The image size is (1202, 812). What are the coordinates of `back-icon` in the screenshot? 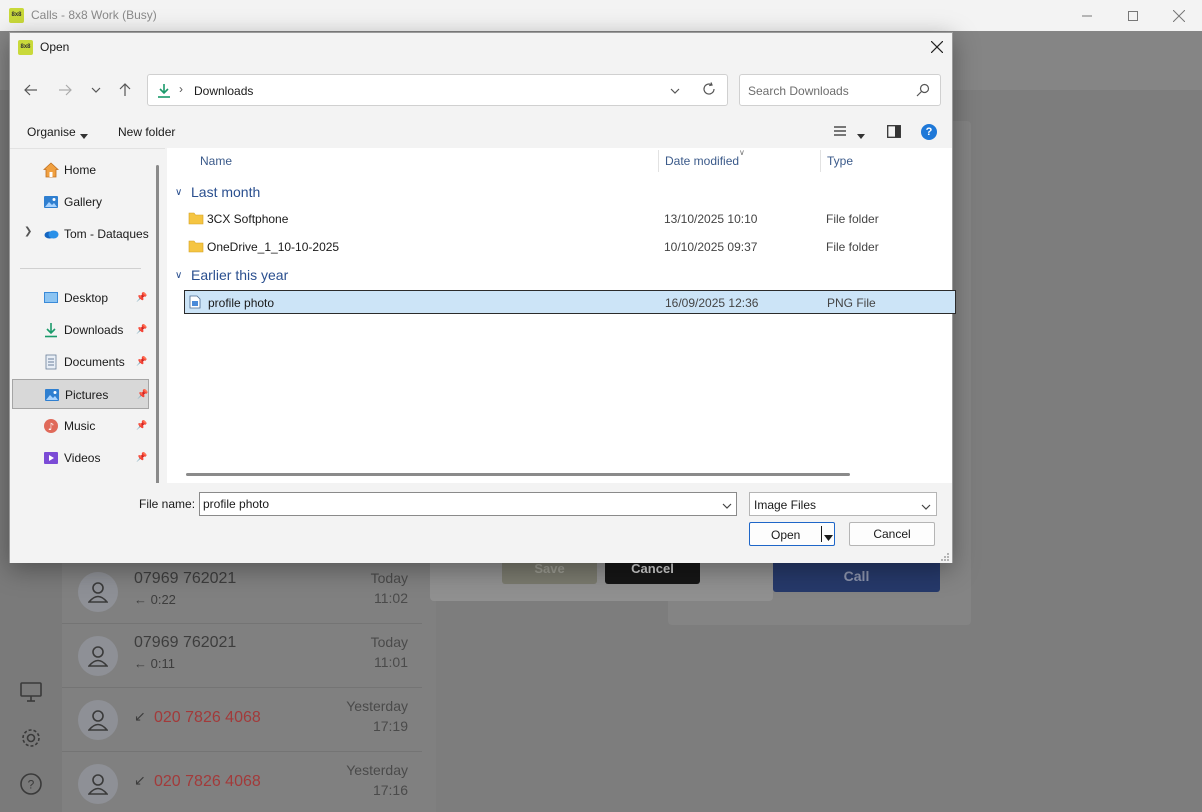 It's located at (31, 90).